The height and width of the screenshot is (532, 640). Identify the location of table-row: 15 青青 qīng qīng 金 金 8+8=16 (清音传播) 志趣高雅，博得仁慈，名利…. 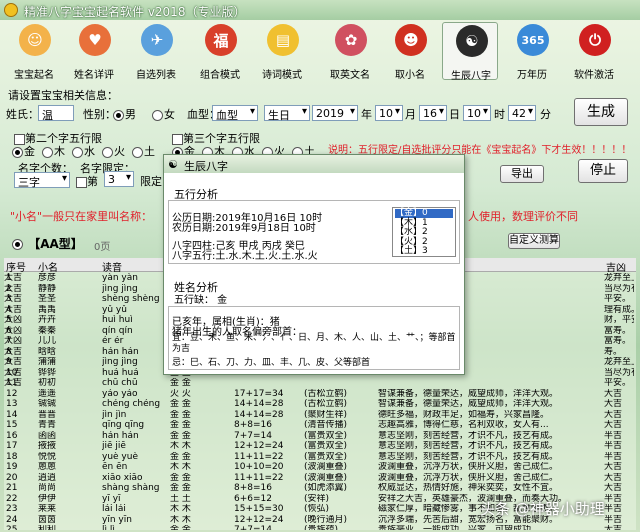
(320, 425).